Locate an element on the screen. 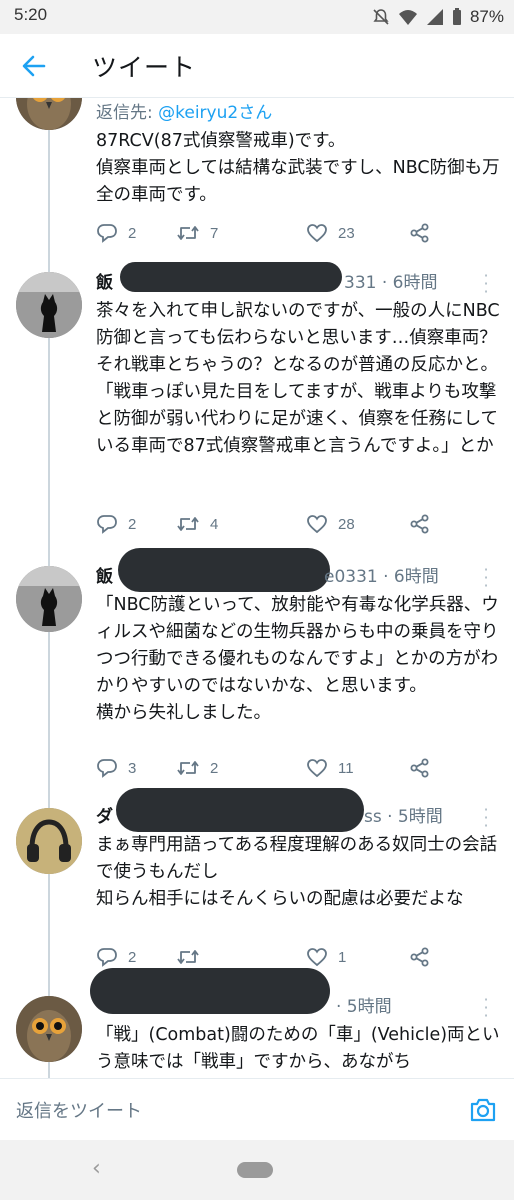  like-button: 1 is located at coordinates (326, 957).